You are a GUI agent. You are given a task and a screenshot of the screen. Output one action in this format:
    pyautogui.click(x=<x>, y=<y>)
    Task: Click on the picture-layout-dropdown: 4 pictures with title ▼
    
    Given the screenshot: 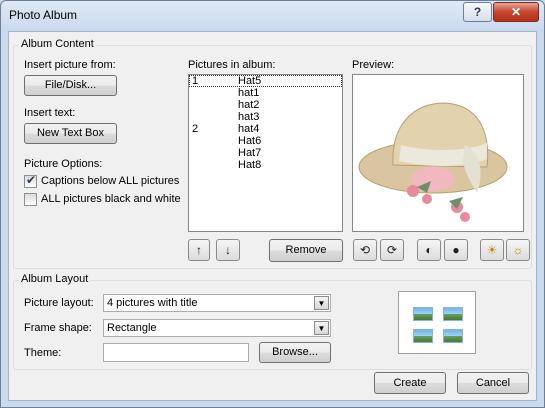 What is the action you would take?
    pyautogui.click(x=217, y=303)
    